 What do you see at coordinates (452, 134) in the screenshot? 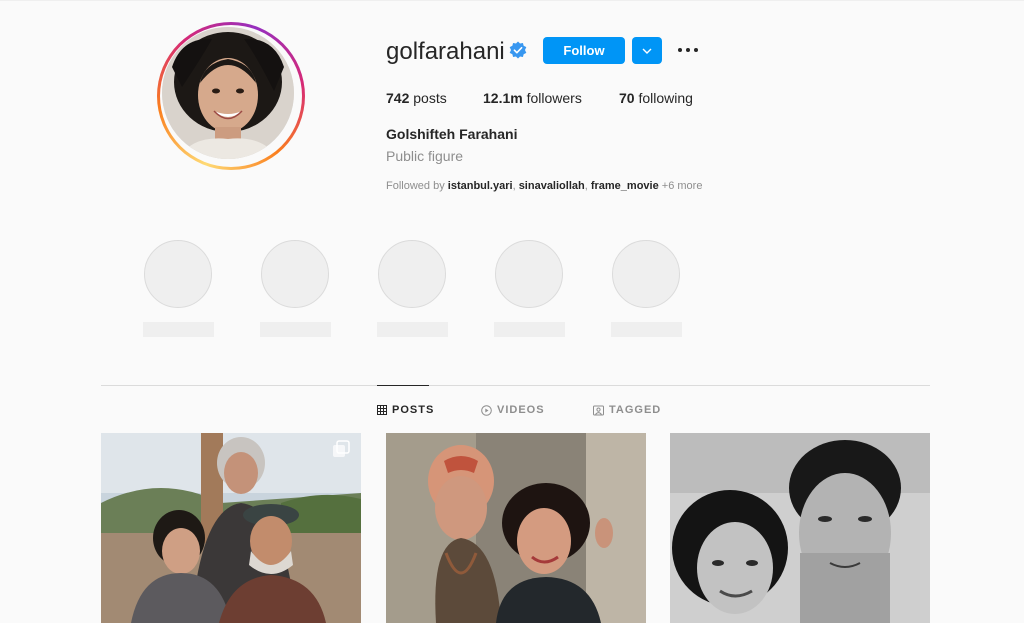
I see `full-name: Golshifteh Farahani` at bounding box center [452, 134].